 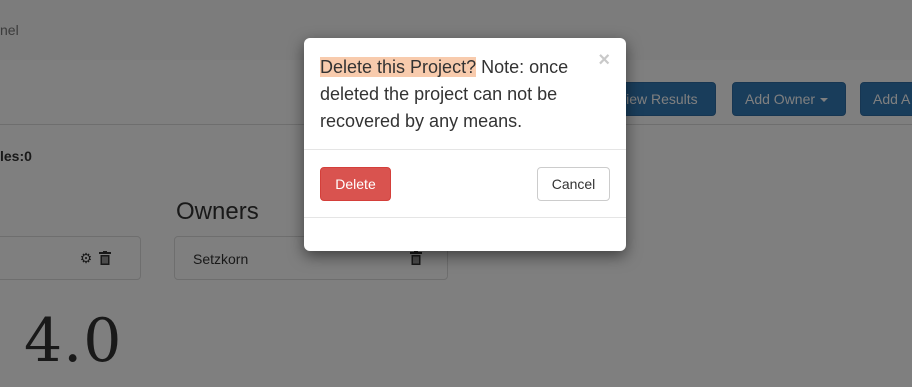 What do you see at coordinates (465, 184) in the screenshot?
I see `modal-footer: Delete Cancel` at bounding box center [465, 184].